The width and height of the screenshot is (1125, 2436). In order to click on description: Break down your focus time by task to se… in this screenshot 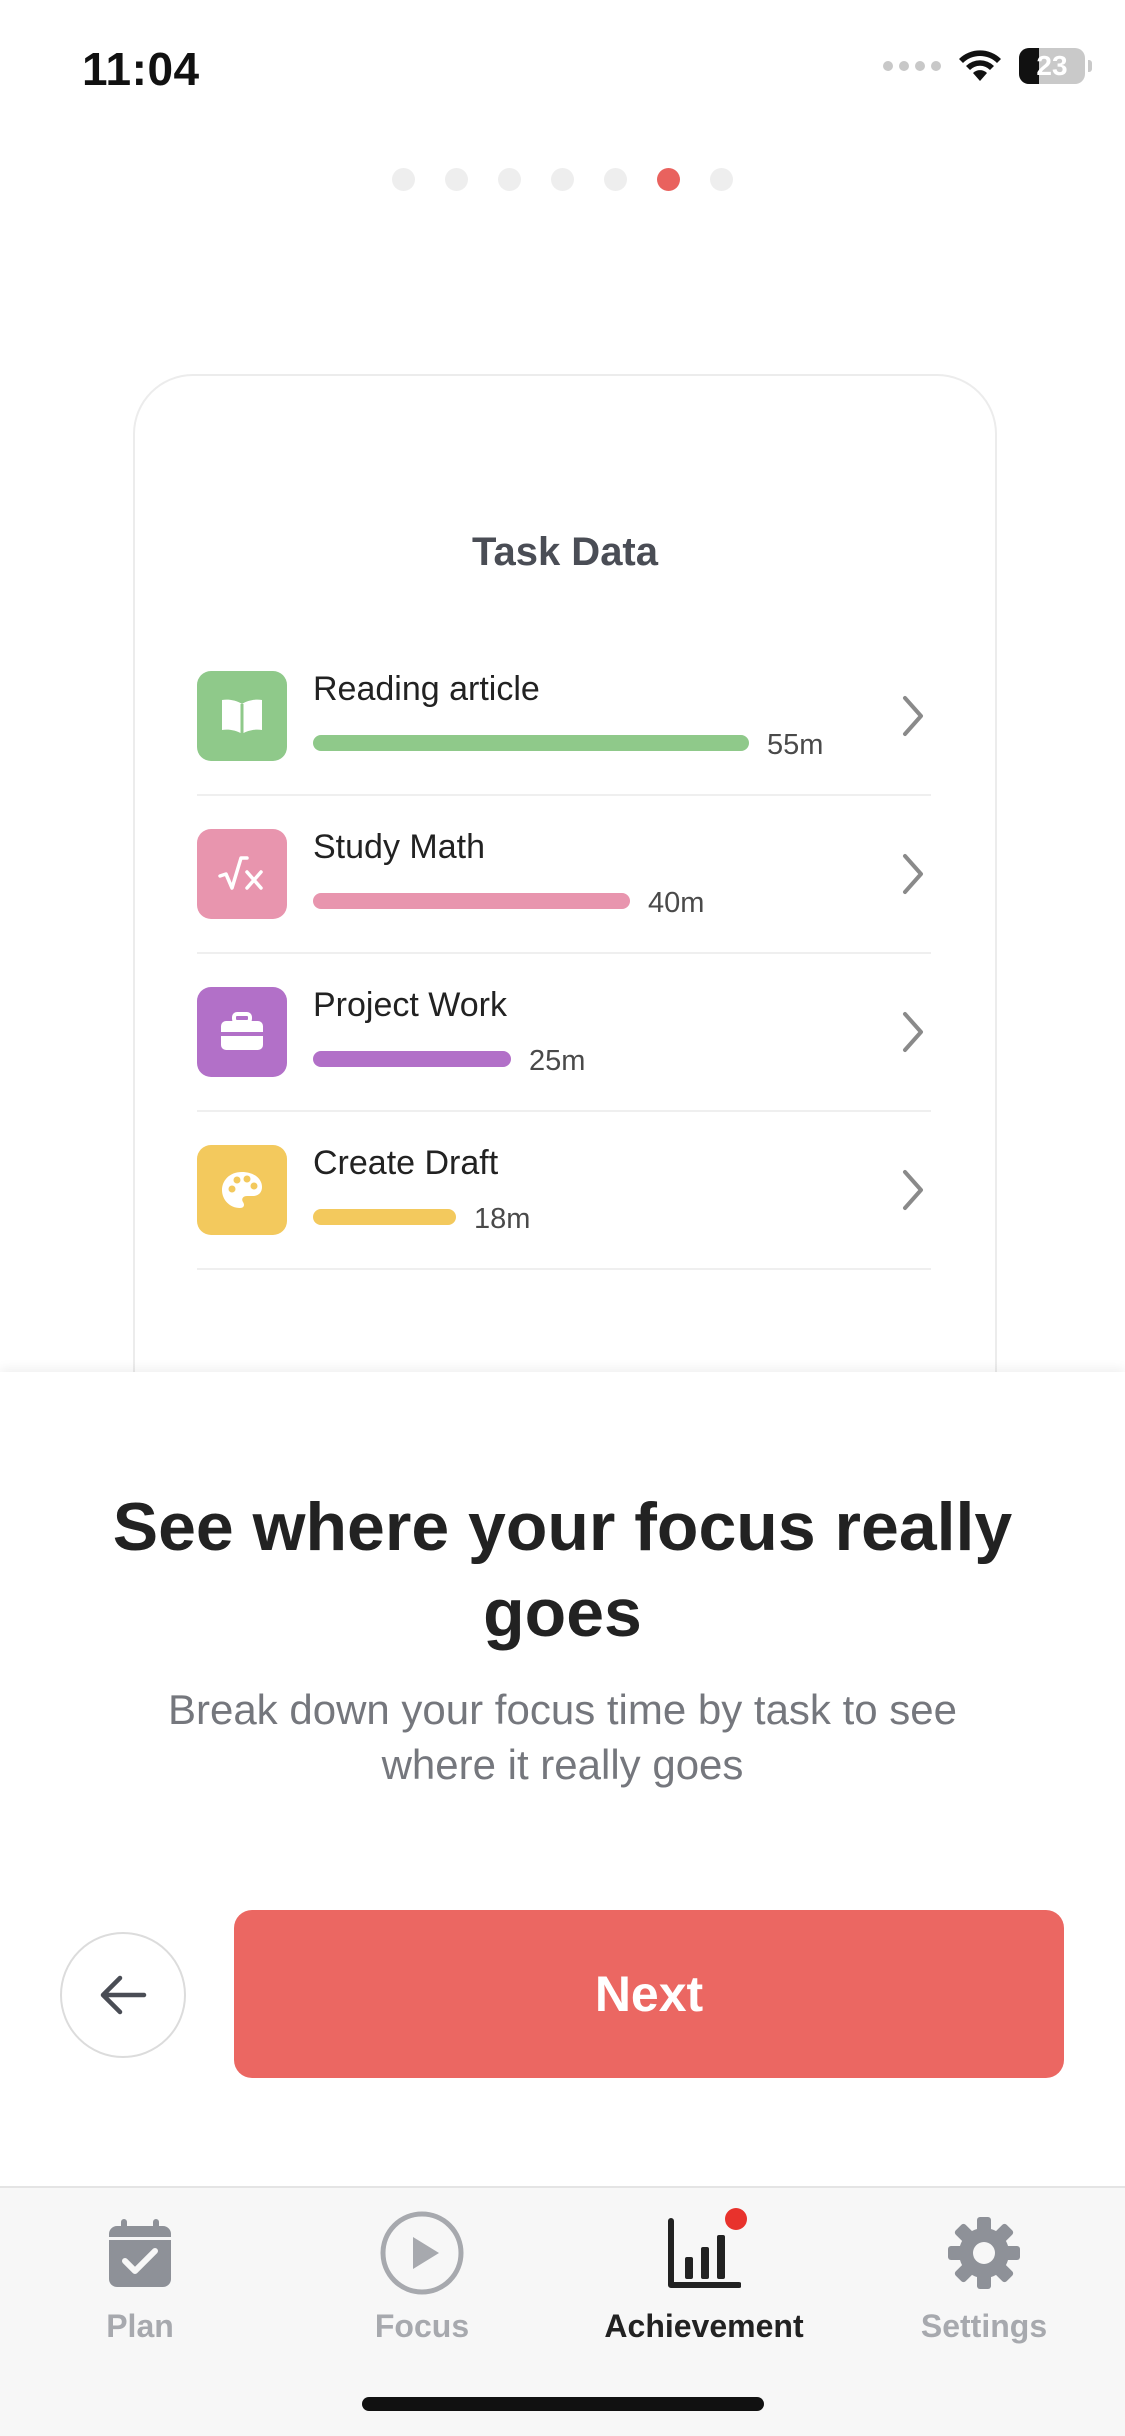, I will do `click(562, 1737)`.